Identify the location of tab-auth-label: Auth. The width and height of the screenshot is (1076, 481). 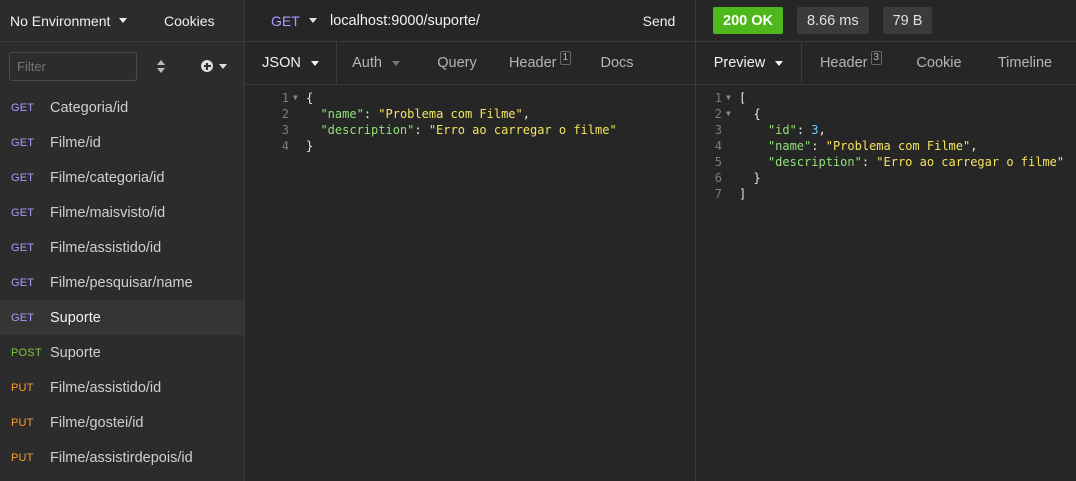
(367, 63).